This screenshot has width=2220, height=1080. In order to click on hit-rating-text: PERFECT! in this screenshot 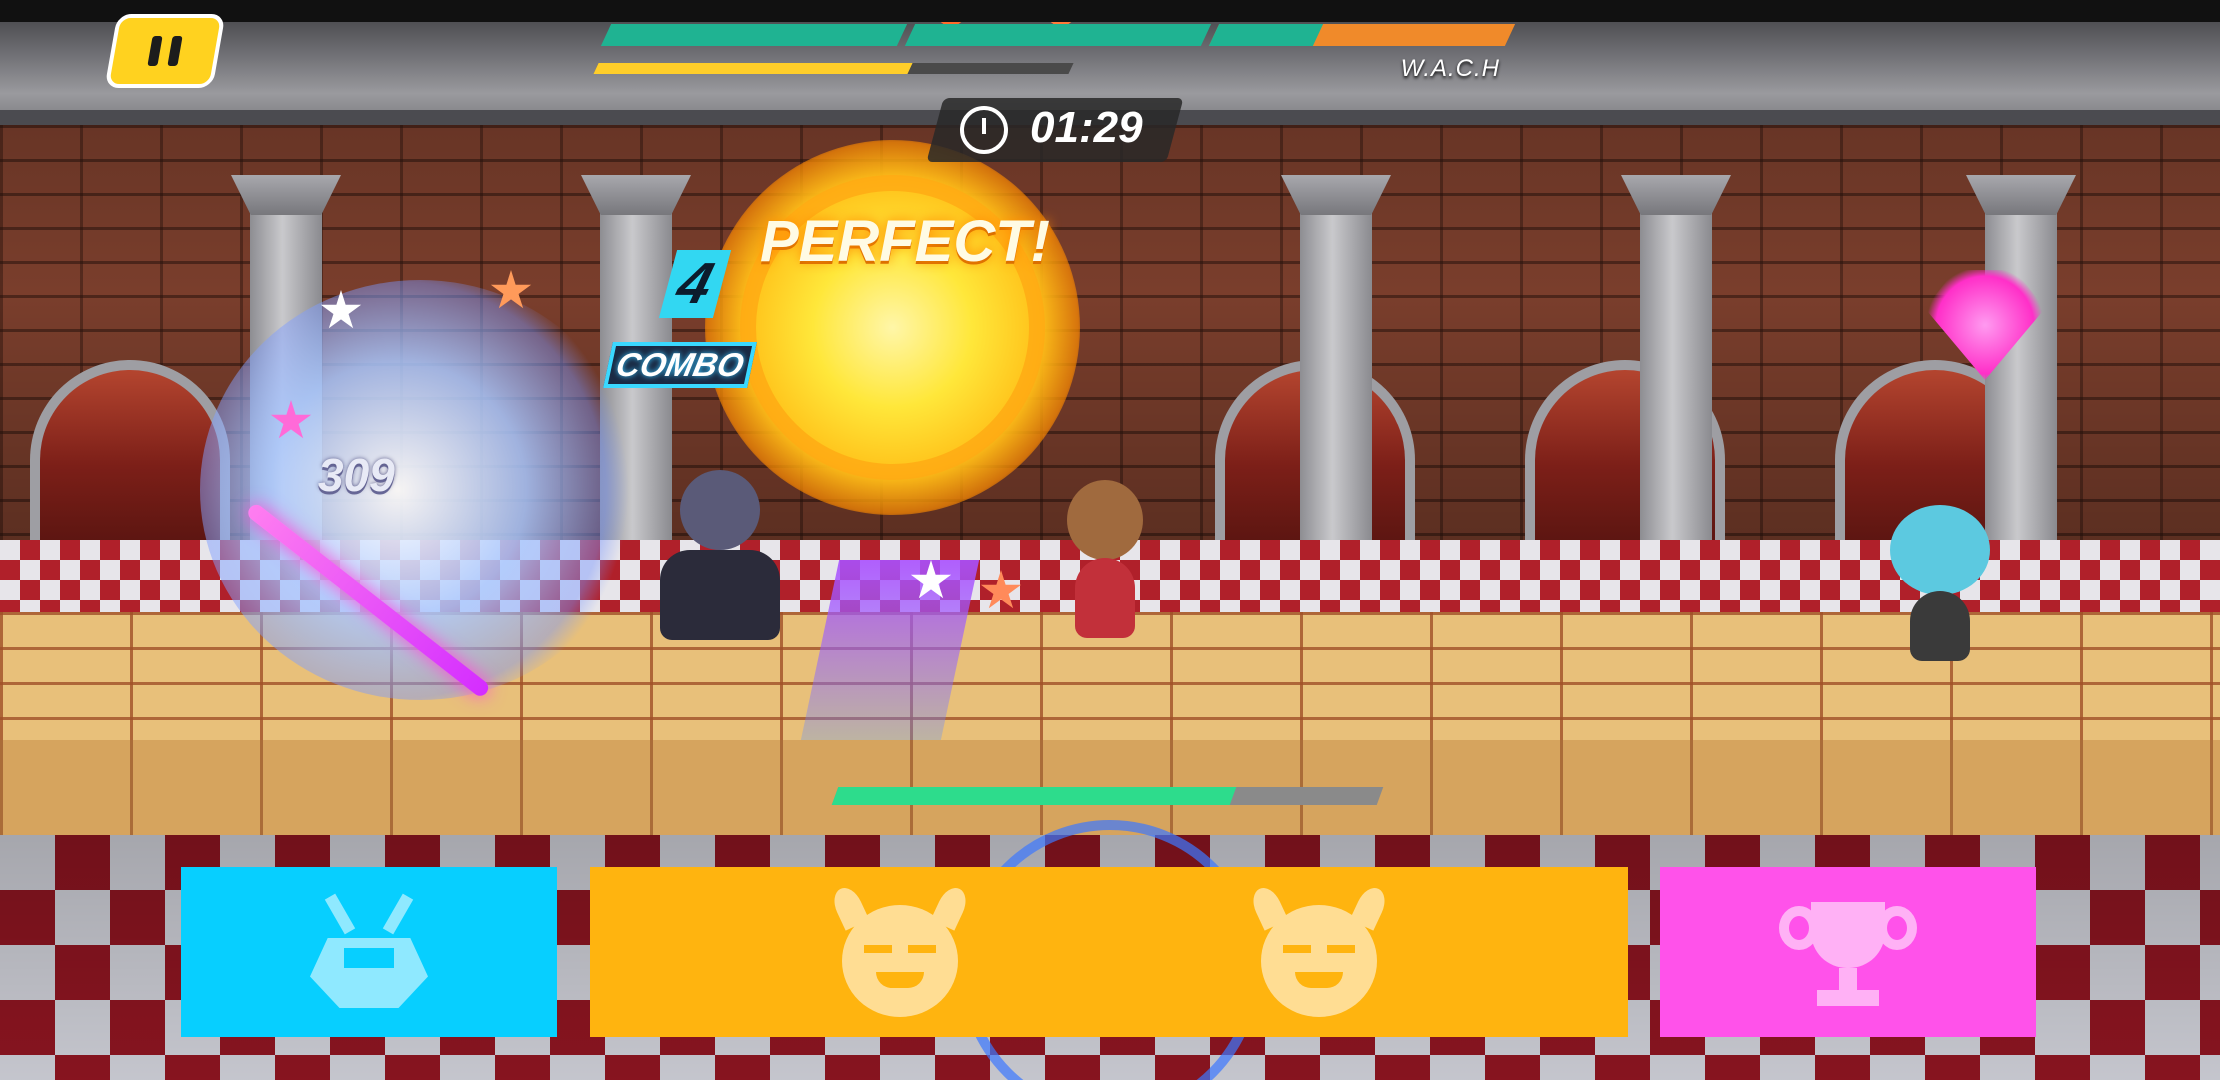, I will do `click(905, 241)`.